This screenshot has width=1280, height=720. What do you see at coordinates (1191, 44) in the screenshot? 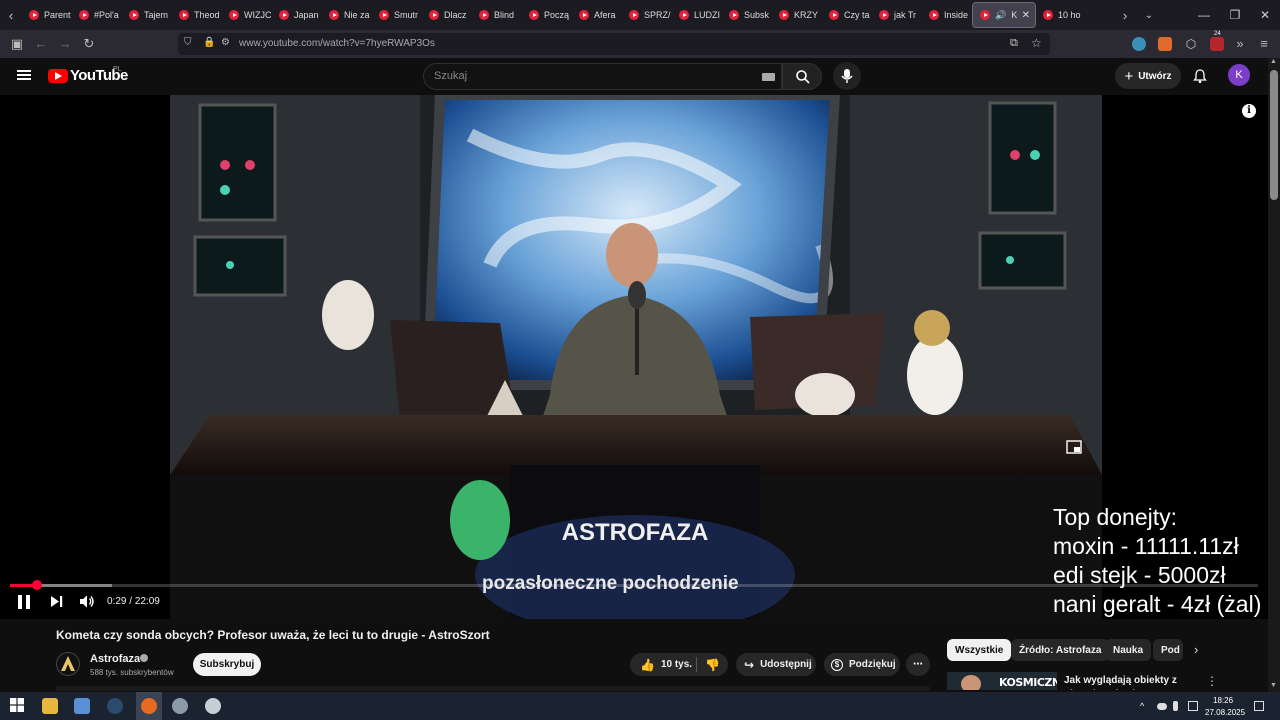
I see `extensions-puzzle-icon: ⬡` at bounding box center [1191, 44].